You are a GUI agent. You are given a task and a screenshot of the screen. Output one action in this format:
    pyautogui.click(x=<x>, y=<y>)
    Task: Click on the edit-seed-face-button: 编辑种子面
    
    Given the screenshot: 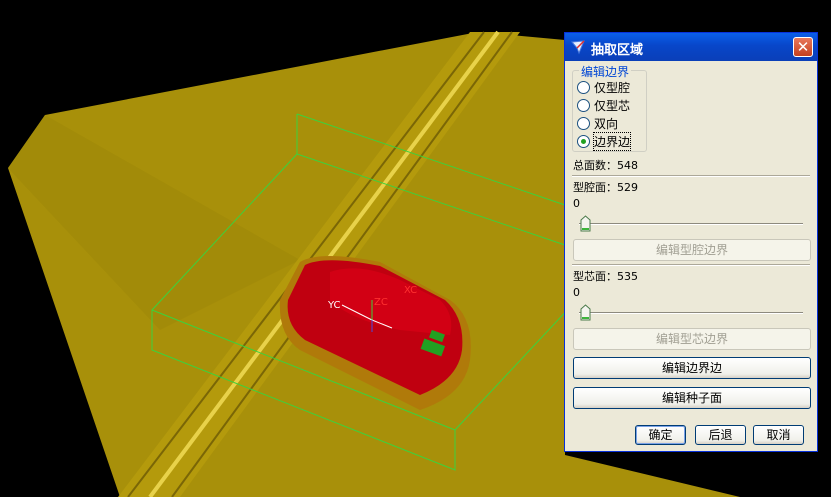 What is the action you would take?
    pyautogui.click(x=692, y=398)
    